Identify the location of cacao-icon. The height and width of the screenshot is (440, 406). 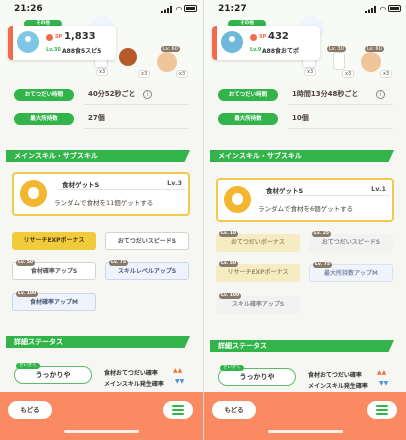
(128, 57).